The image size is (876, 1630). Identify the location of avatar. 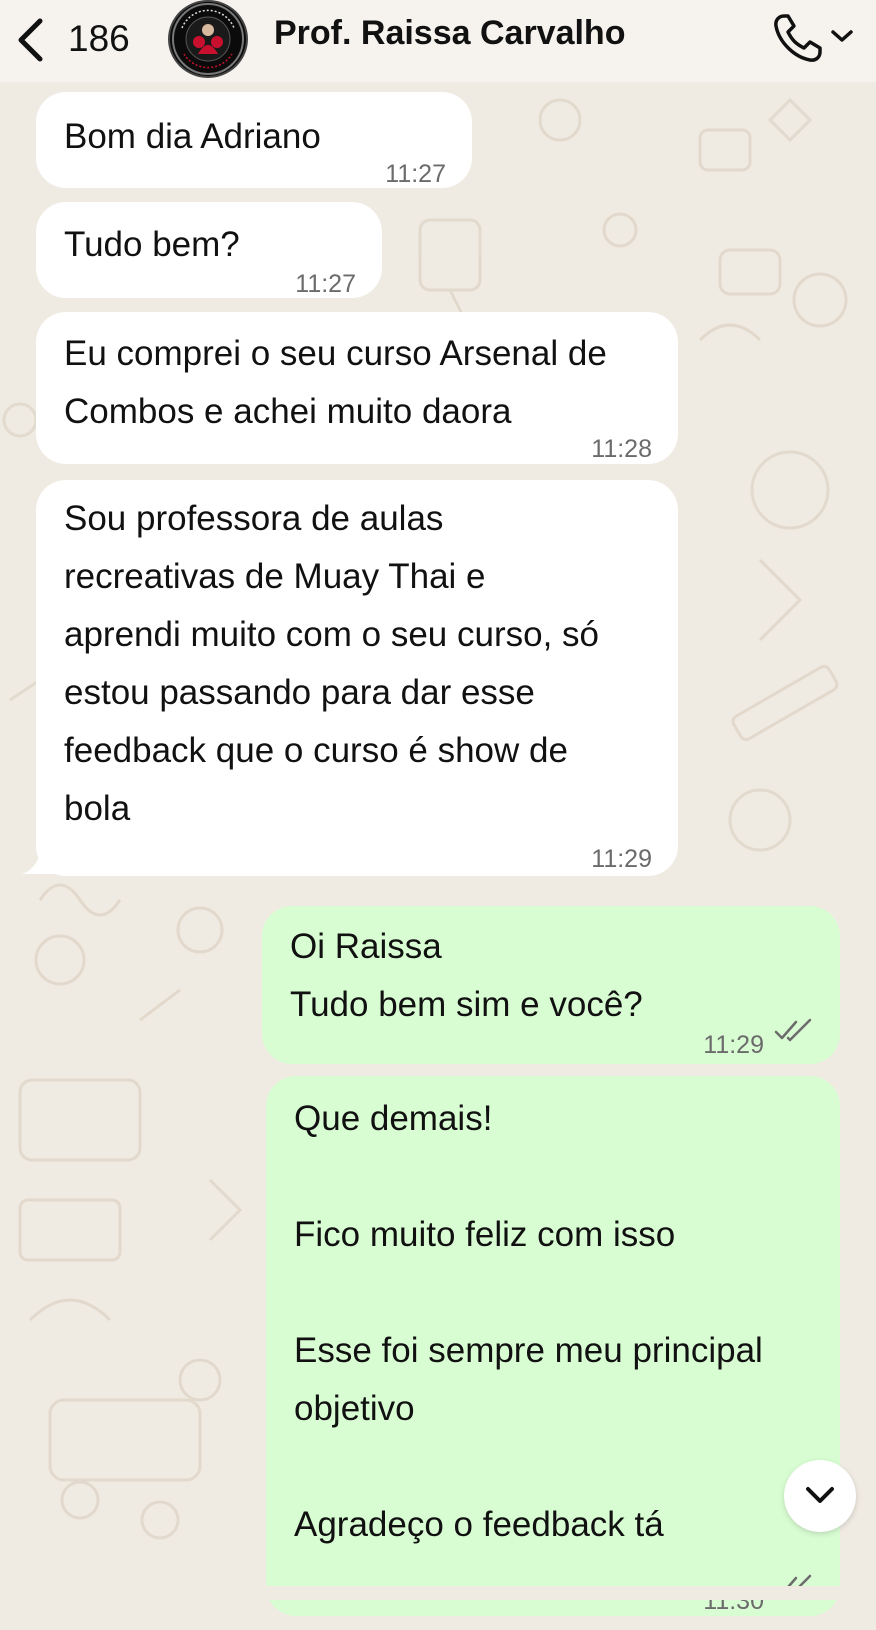
(208, 39).